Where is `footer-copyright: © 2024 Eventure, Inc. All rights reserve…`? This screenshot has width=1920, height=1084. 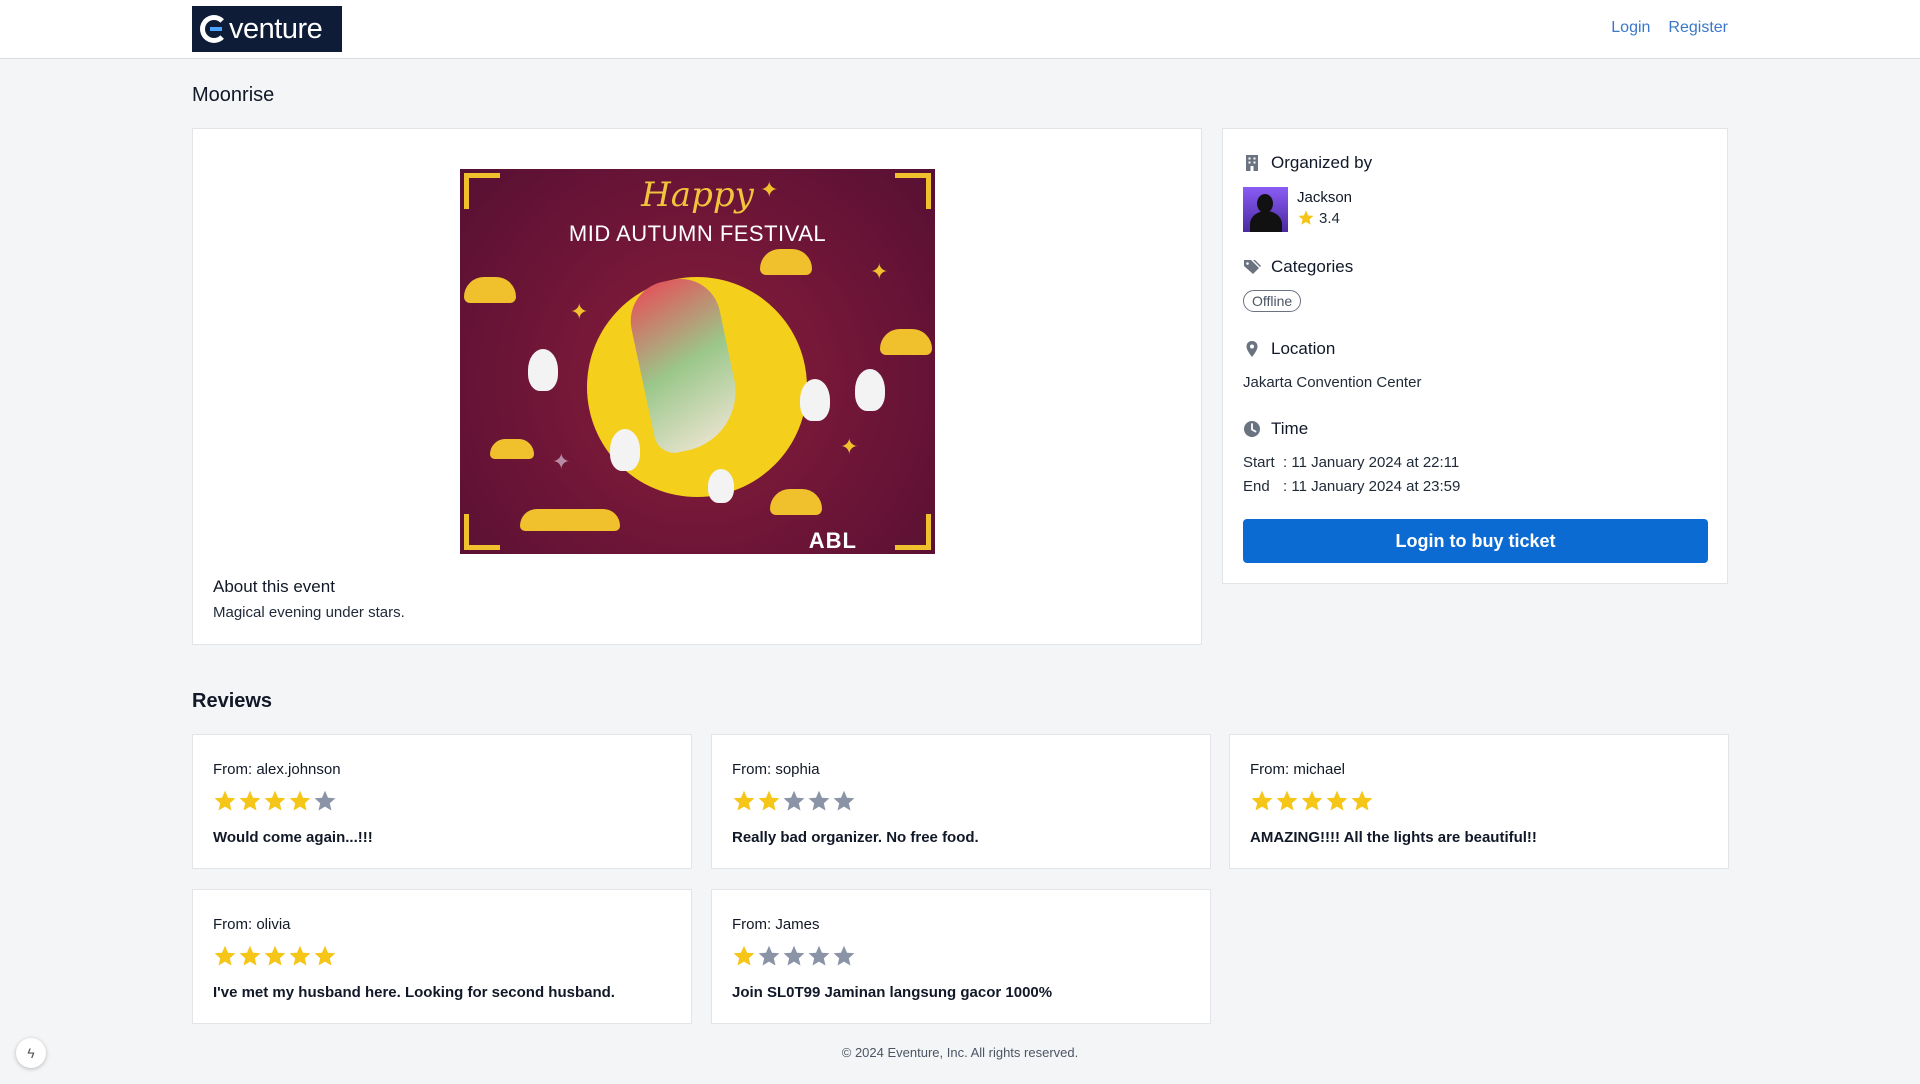
footer-copyright: © 2024 Eventure, Inc. All rights reserve… is located at coordinates (960, 1052).